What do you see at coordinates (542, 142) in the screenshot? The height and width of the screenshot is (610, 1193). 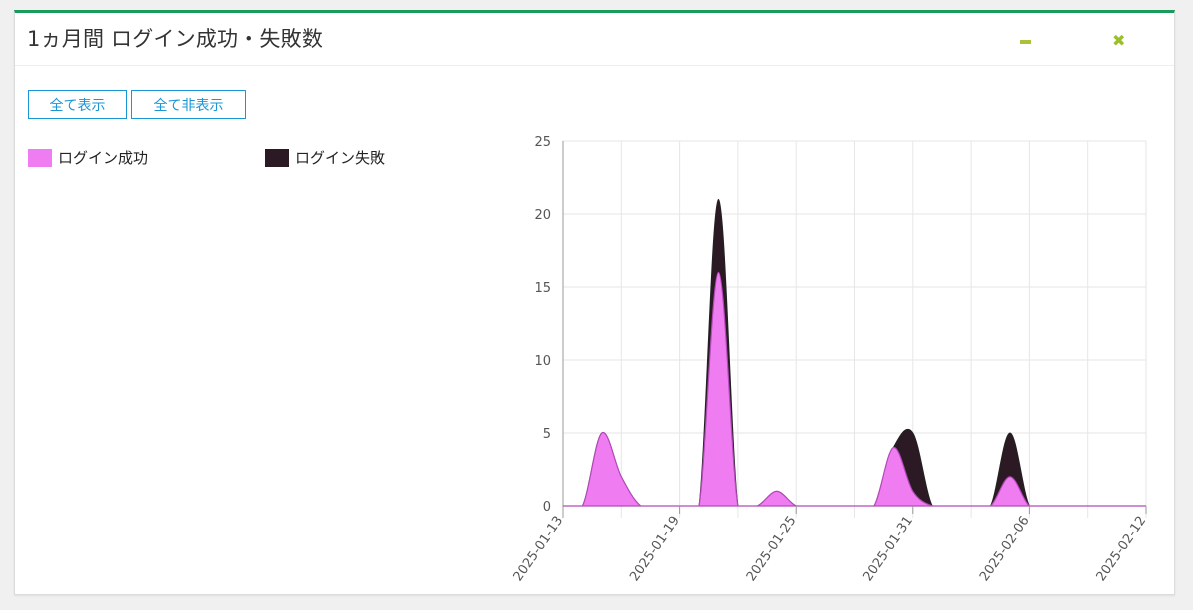 I see `y-tick-label: 25` at bounding box center [542, 142].